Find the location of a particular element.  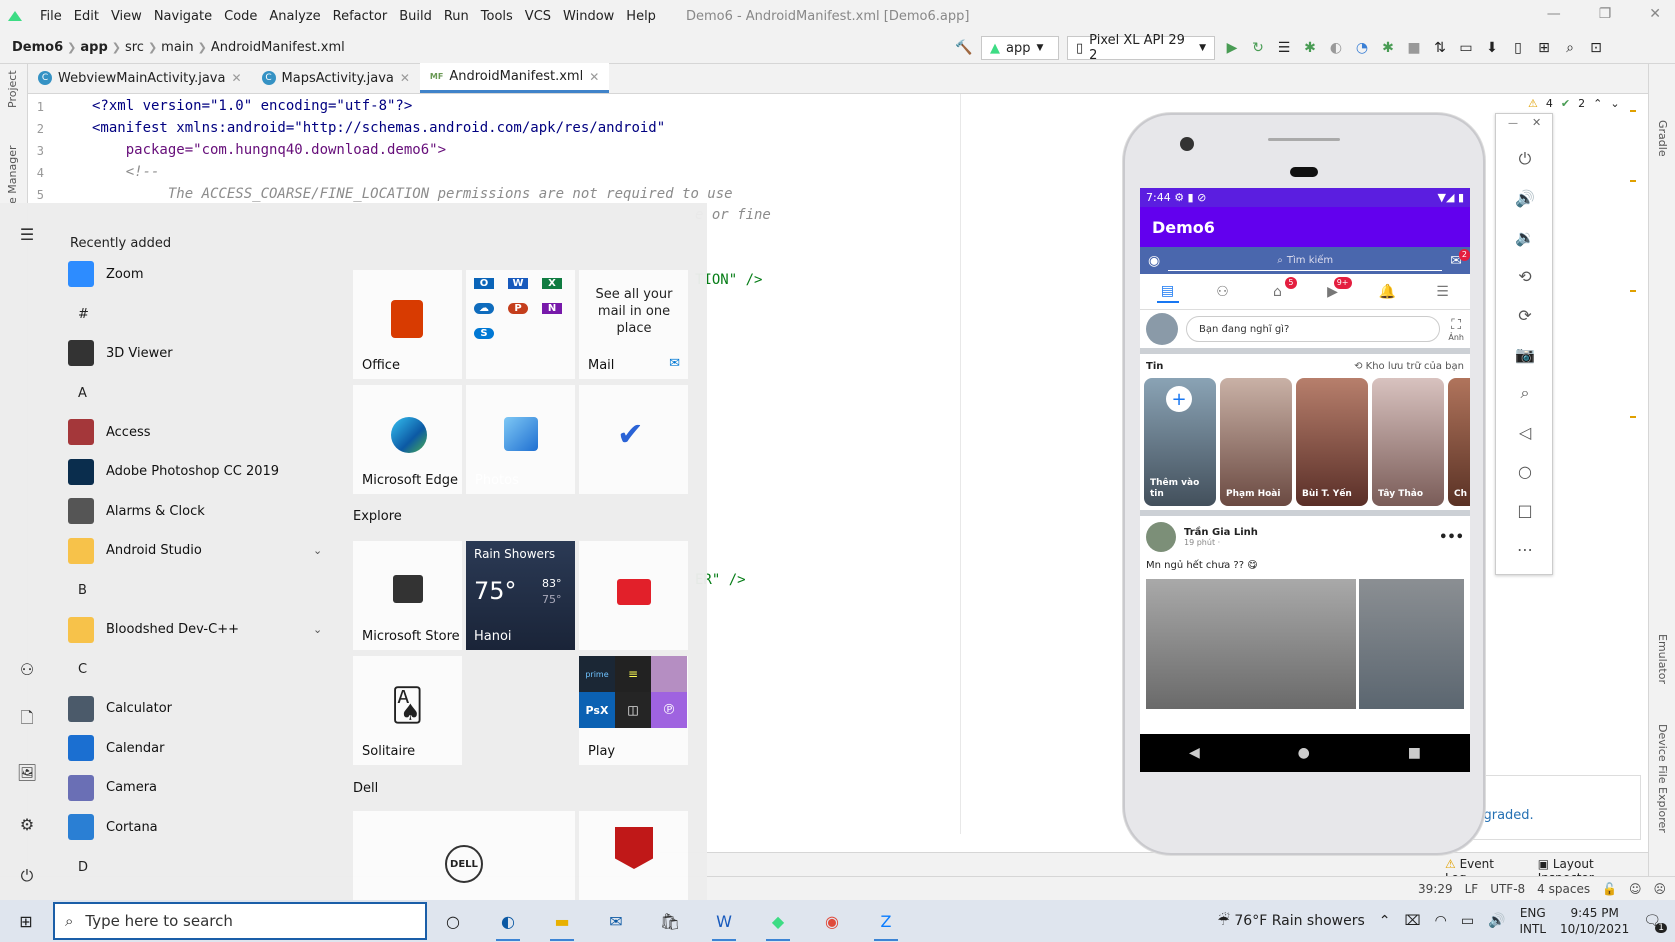

profile-icon: ◉ is located at coordinates (1154, 261).